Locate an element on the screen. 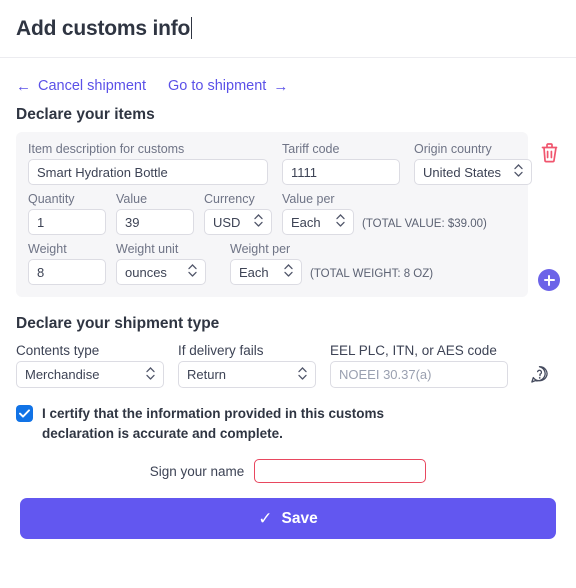  total-value-note: (TOTAL VALUE: $39.00) is located at coordinates (424, 224).